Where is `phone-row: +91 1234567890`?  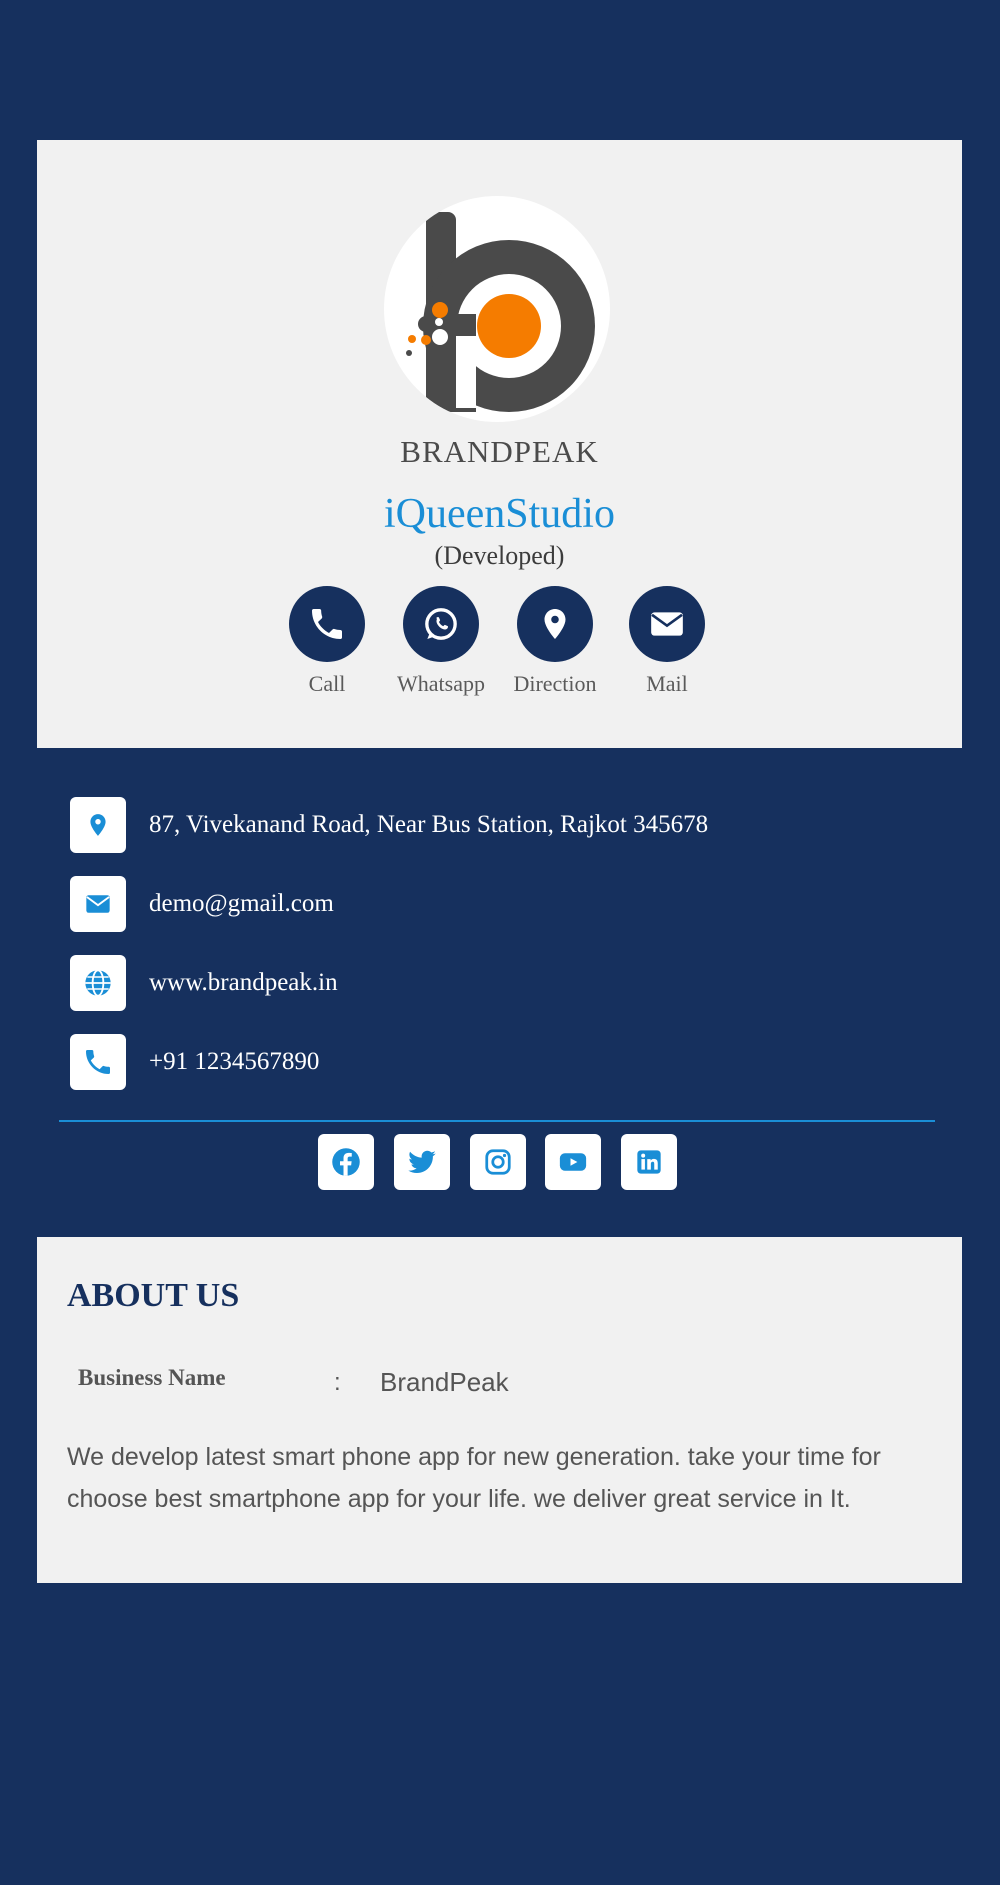 phone-row: +91 1234567890 is located at coordinates (194, 1062).